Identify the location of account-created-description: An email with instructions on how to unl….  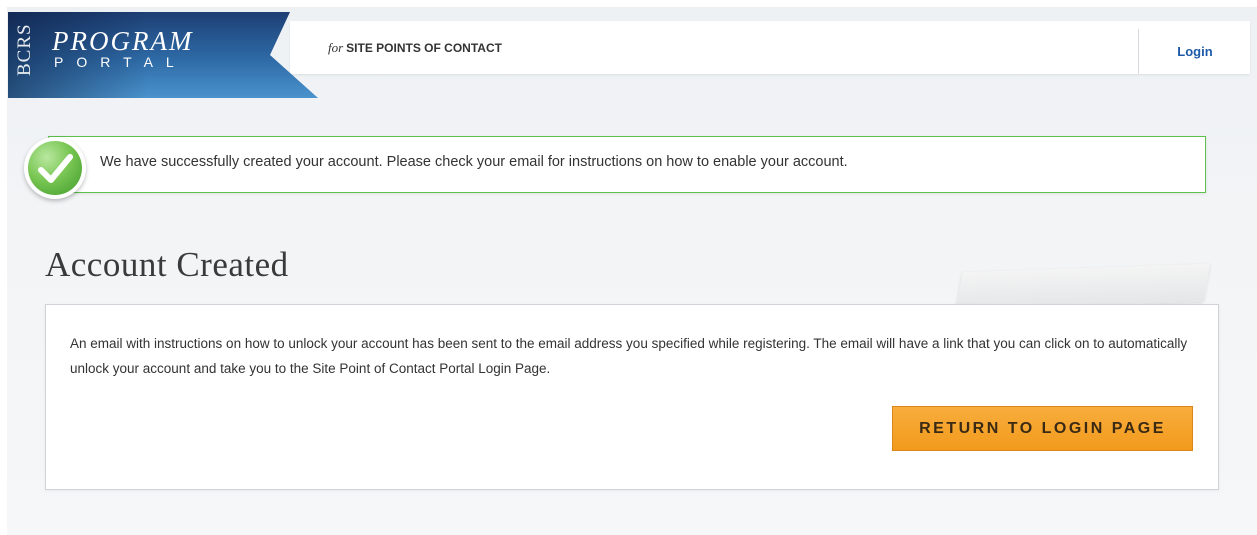
(629, 356).